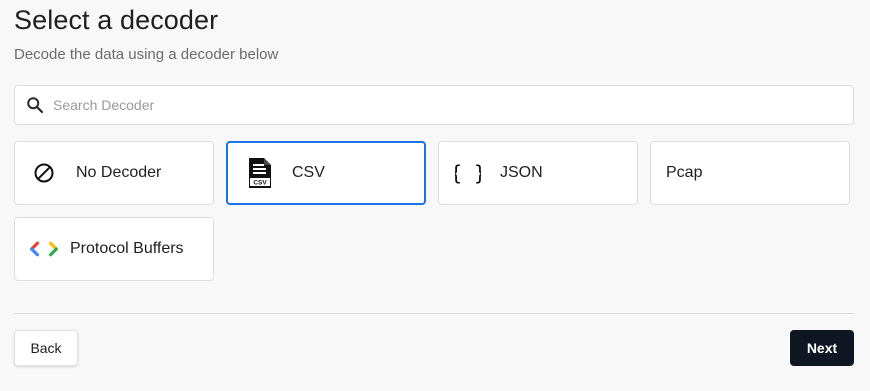  I want to click on decoder-card-json: { } JSON, so click(538, 173).